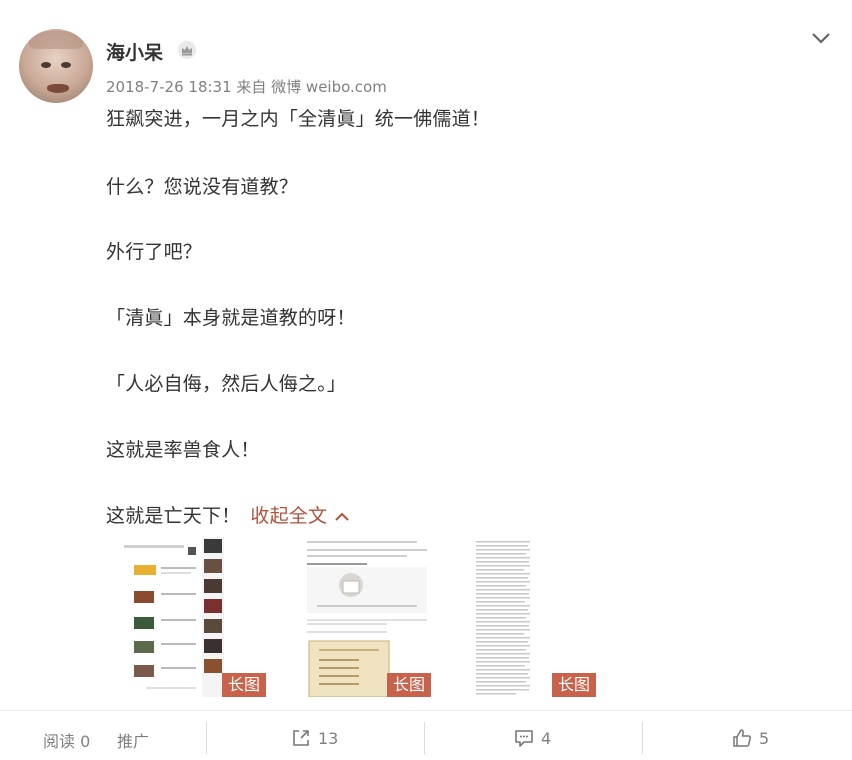 The width and height of the screenshot is (852, 760). What do you see at coordinates (56, 40) in the screenshot?
I see `avatar-hair` at bounding box center [56, 40].